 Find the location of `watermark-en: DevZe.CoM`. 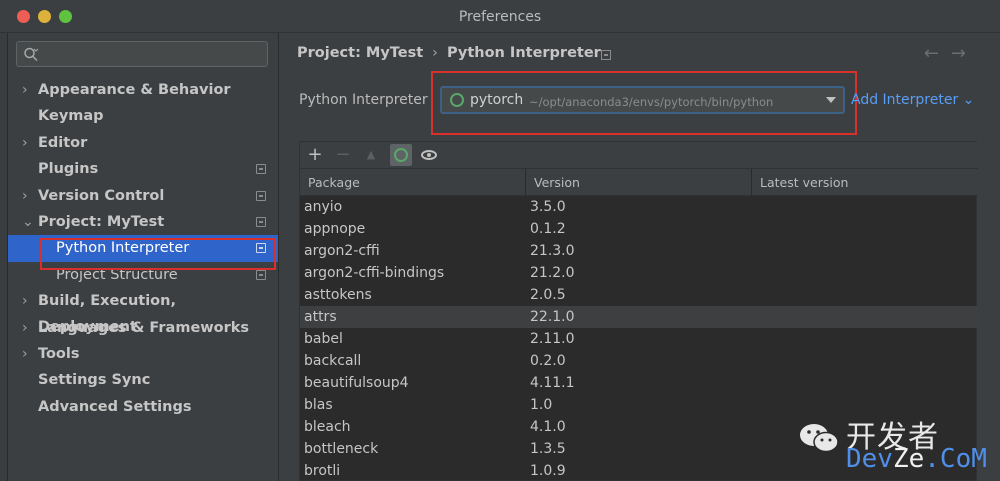

watermark-en: DevZe.CoM is located at coordinates (916, 459).